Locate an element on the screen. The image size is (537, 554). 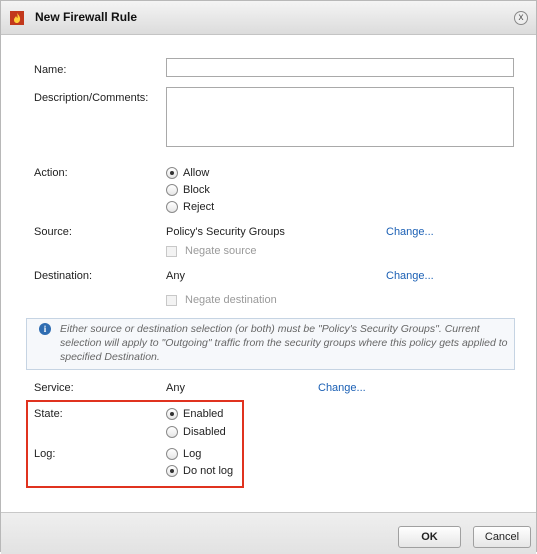
dialog-title: New Firewall Rule is located at coordinates (86, 17).